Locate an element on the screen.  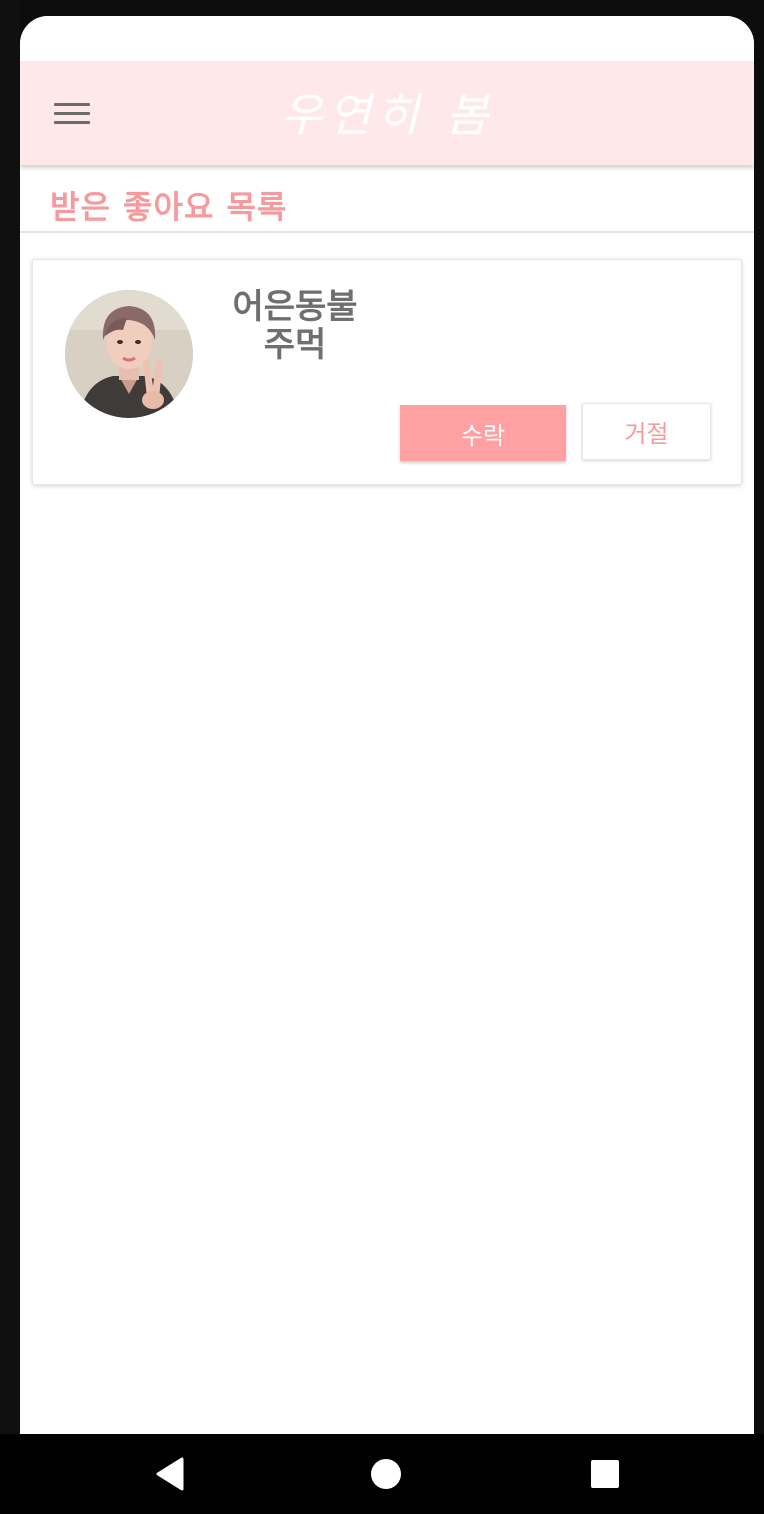
accept-button: 수락 is located at coordinates (483, 433).